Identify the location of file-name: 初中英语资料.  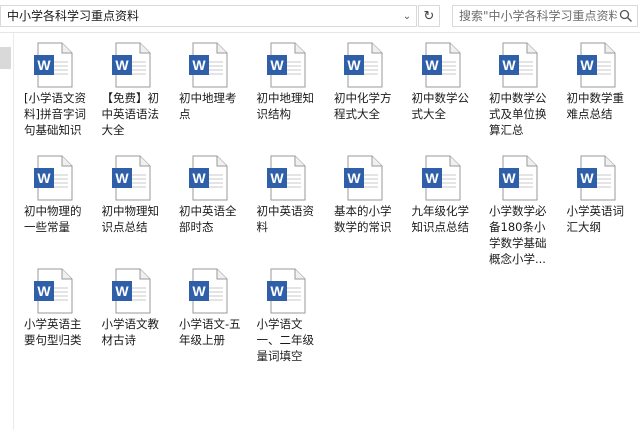
(285, 219).